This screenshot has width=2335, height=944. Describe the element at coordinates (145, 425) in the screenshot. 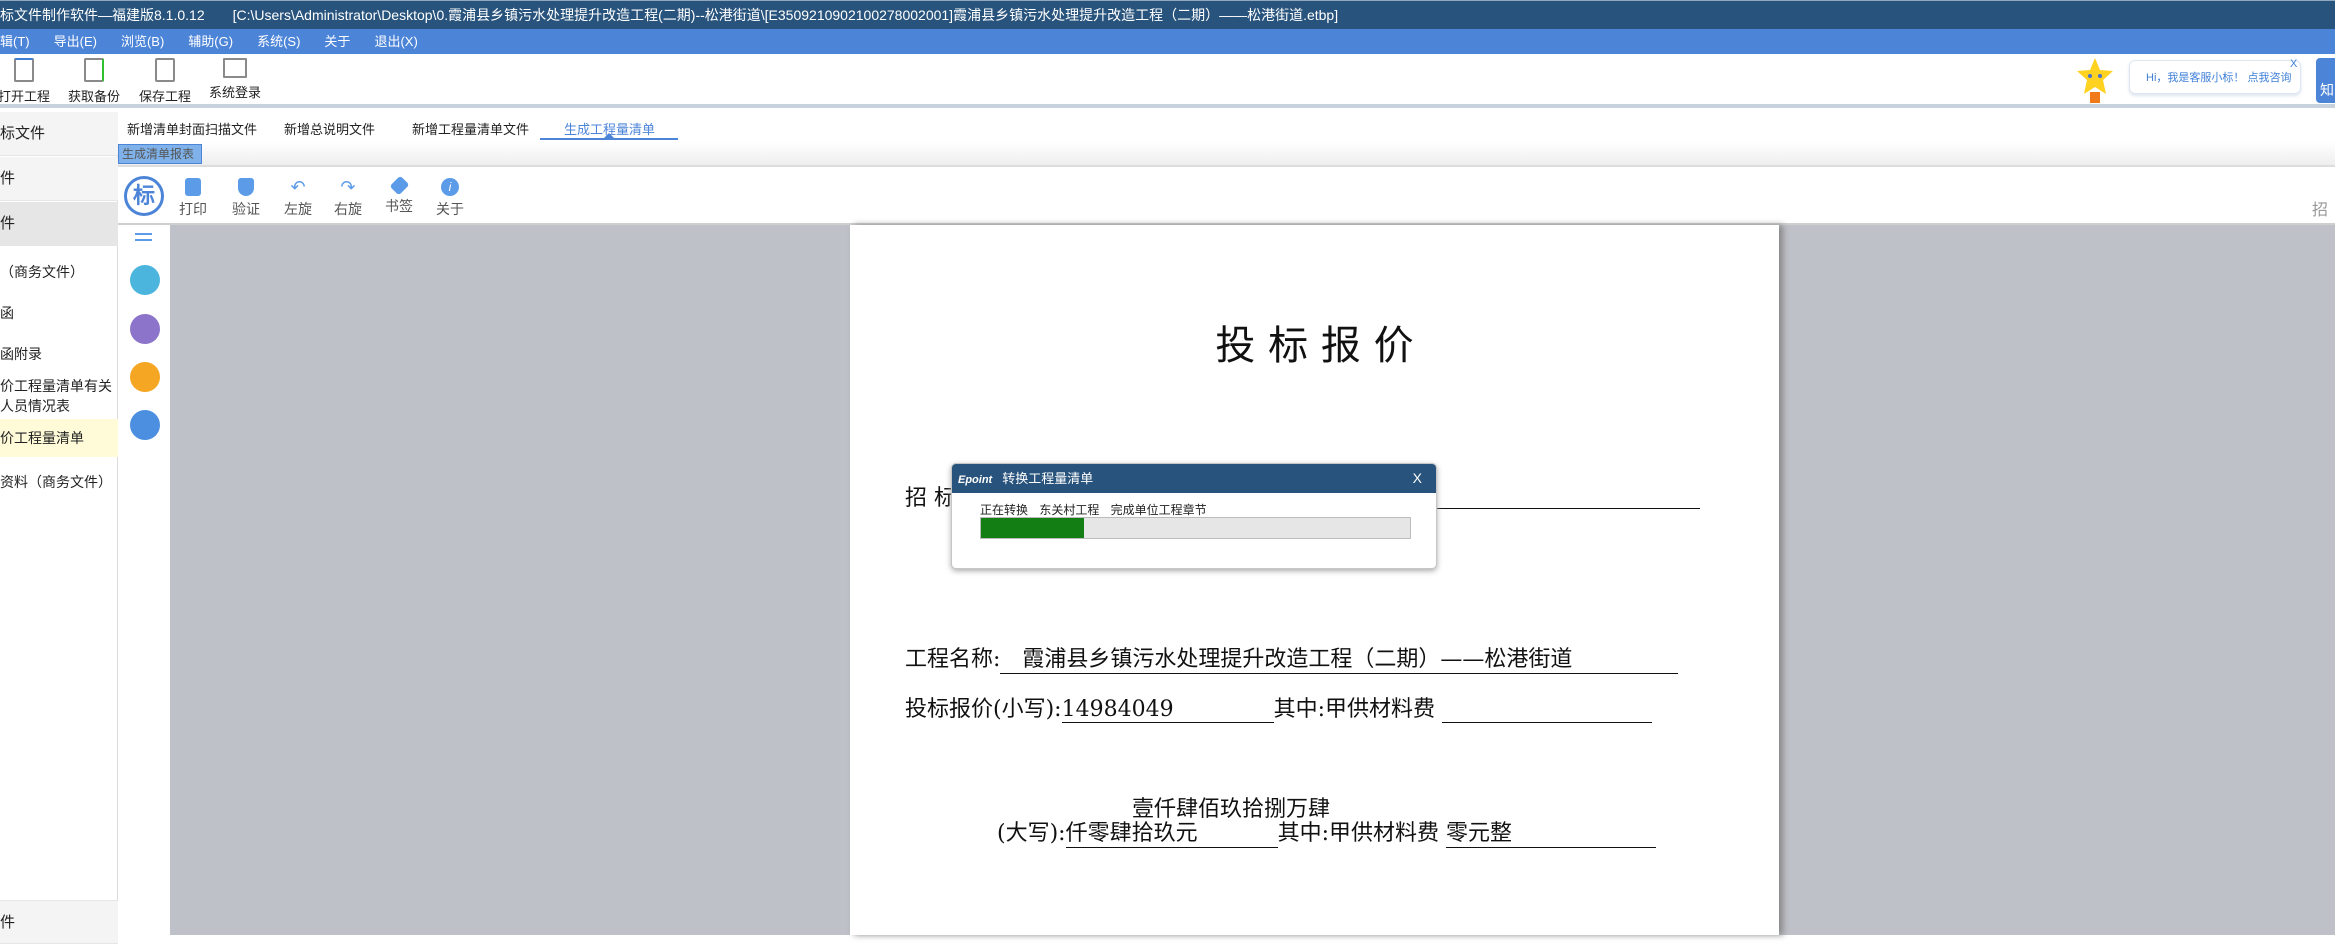

I see `search-icon` at that location.